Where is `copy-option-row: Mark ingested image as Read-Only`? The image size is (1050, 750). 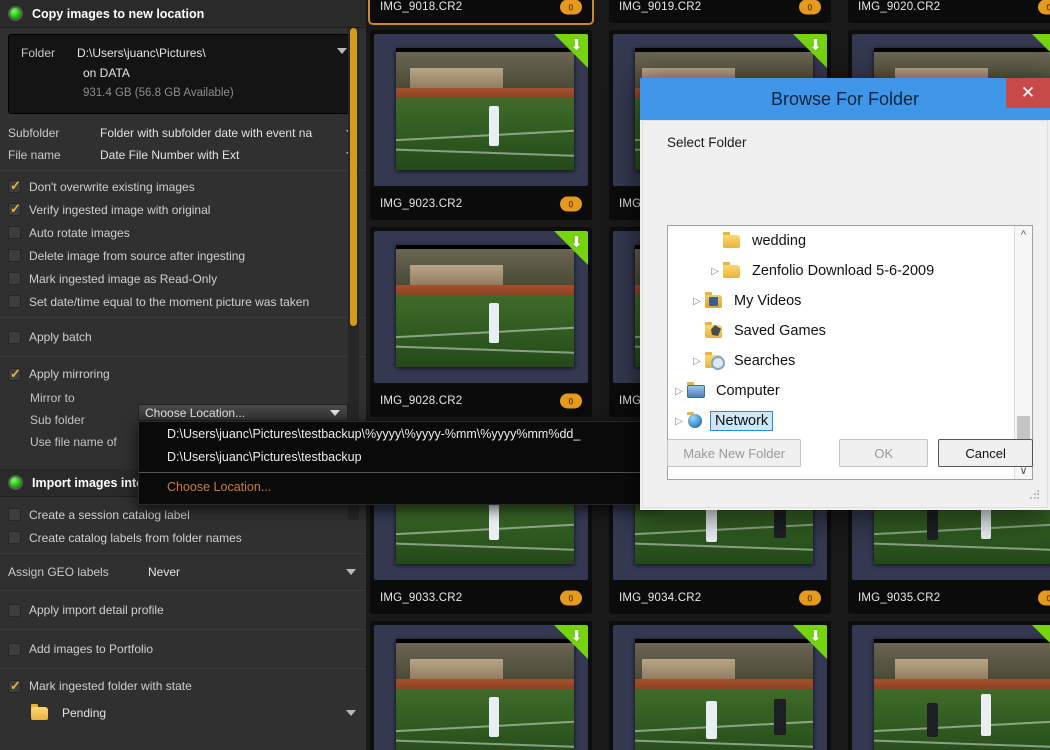 copy-option-row: Mark ingested image as Read-Only is located at coordinates (183, 278).